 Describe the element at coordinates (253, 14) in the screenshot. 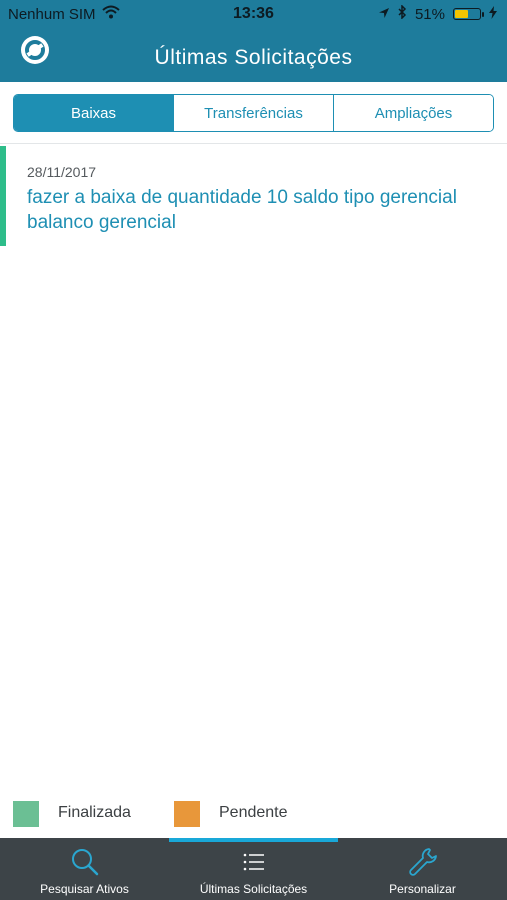

I see `status-bar: Nenhum SIM 13:36 51%` at that location.